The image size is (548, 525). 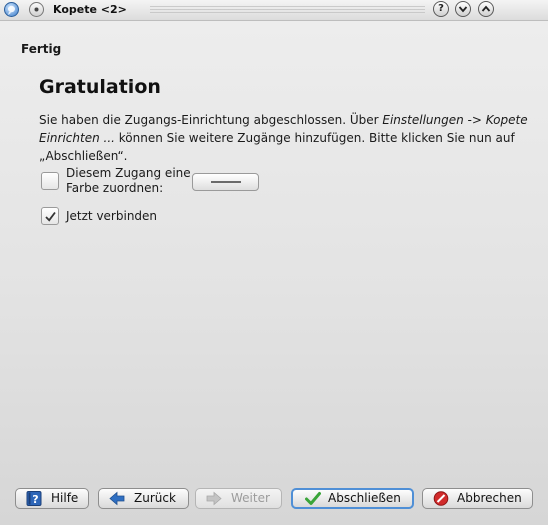 What do you see at coordinates (11, 9) in the screenshot?
I see `kopete-app-icon` at bounding box center [11, 9].